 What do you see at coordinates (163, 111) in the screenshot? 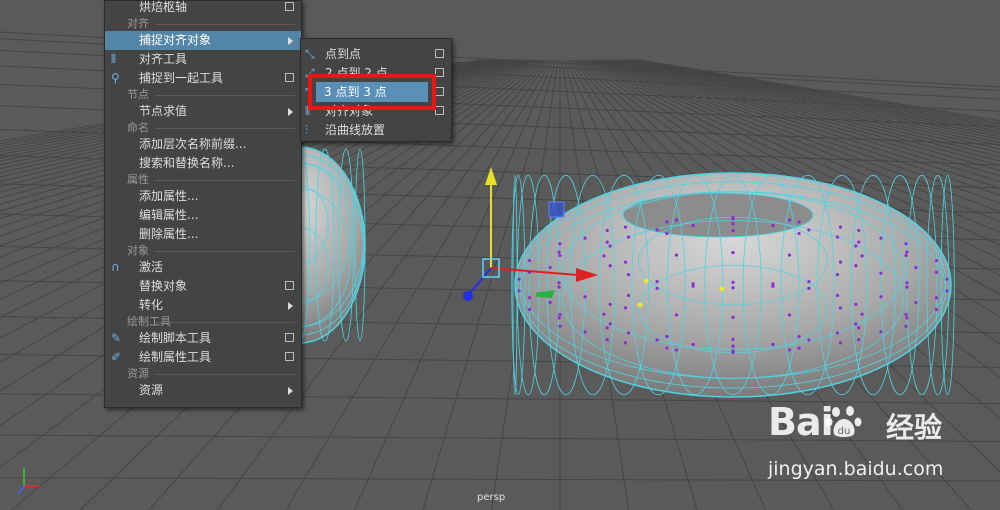
I see `menu-item-label: 节点求值` at bounding box center [163, 111].